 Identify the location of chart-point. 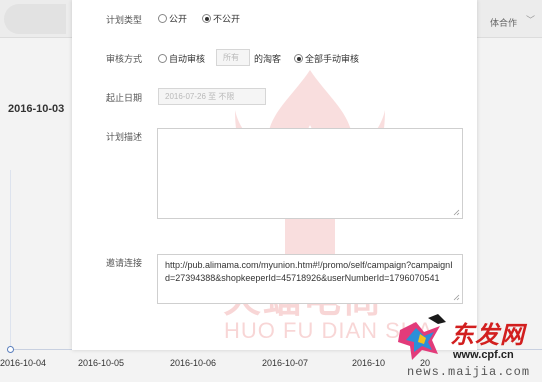
(10, 349).